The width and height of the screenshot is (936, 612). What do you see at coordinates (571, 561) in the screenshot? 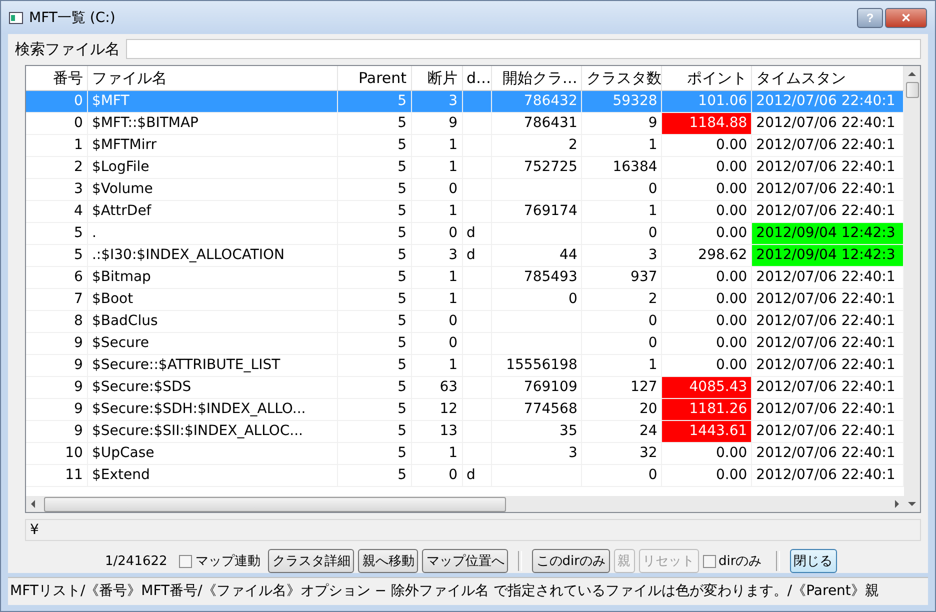
I see `action-button: このdirのみ` at bounding box center [571, 561].